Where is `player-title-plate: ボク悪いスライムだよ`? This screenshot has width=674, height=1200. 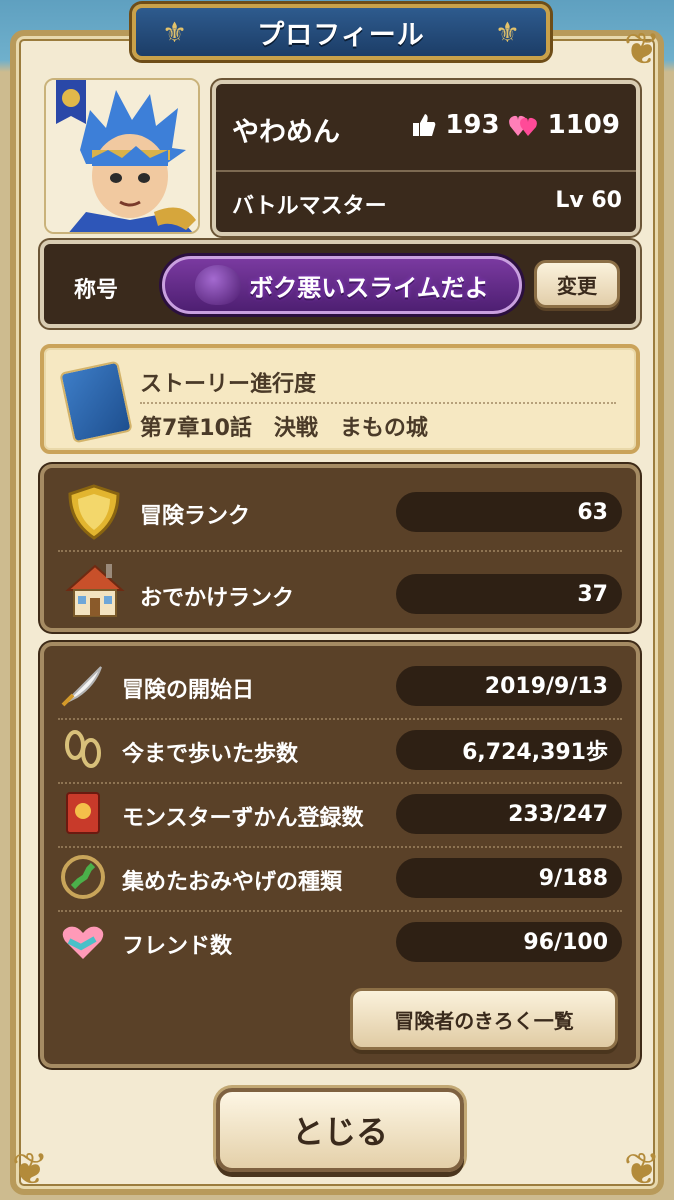 player-title-plate: ボク悪いスライムだよ is located at coordinates (342, 285).